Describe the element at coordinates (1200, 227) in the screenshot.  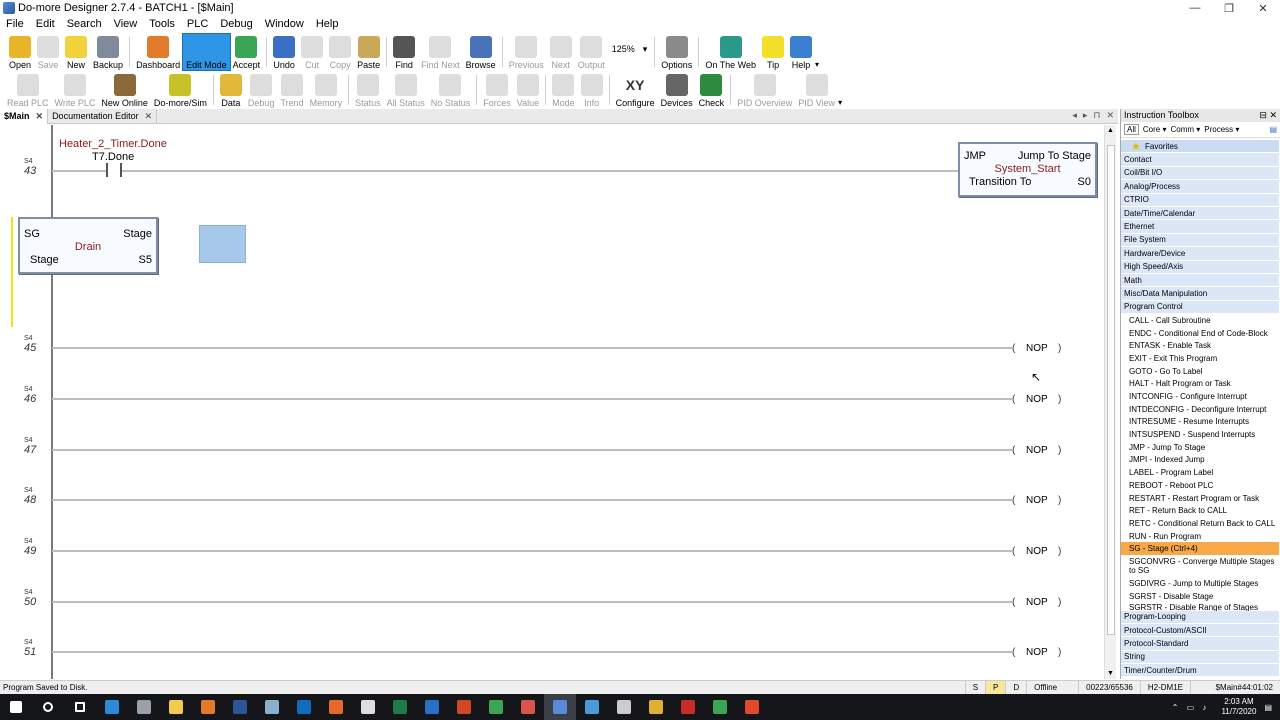
I see `toolbox-category: Ethernet` at that location.